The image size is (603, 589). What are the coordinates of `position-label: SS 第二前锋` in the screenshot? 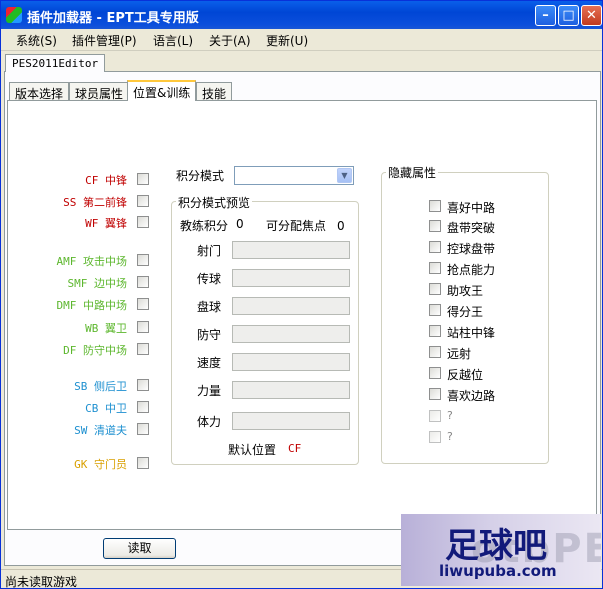 It's located at (95, 202).